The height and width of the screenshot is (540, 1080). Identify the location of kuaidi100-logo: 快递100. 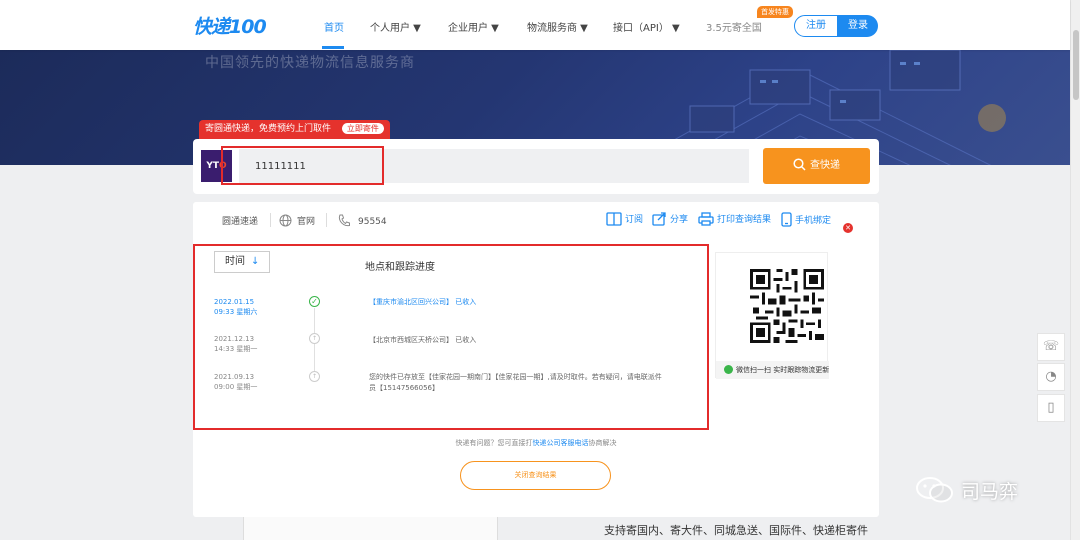
(230, 25).